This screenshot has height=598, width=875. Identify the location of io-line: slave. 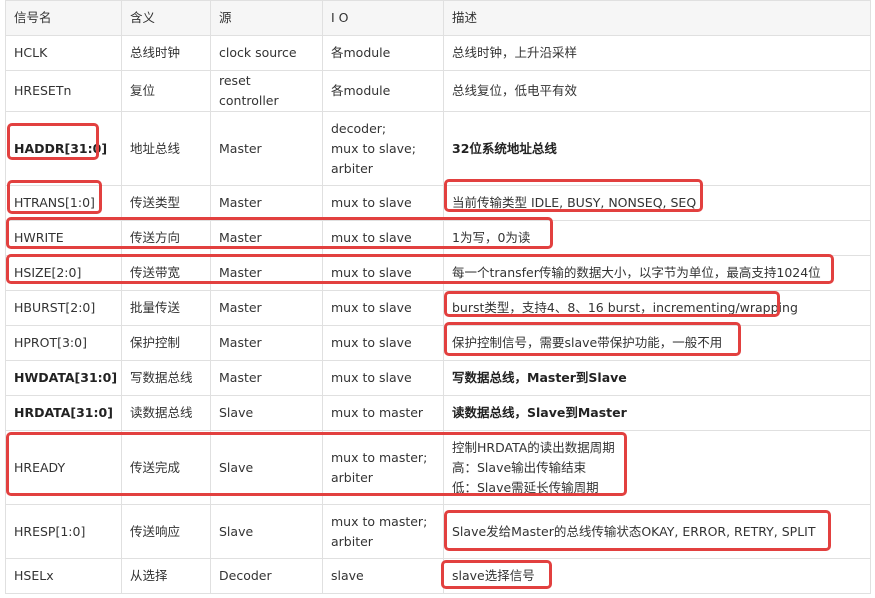
(347, 575).